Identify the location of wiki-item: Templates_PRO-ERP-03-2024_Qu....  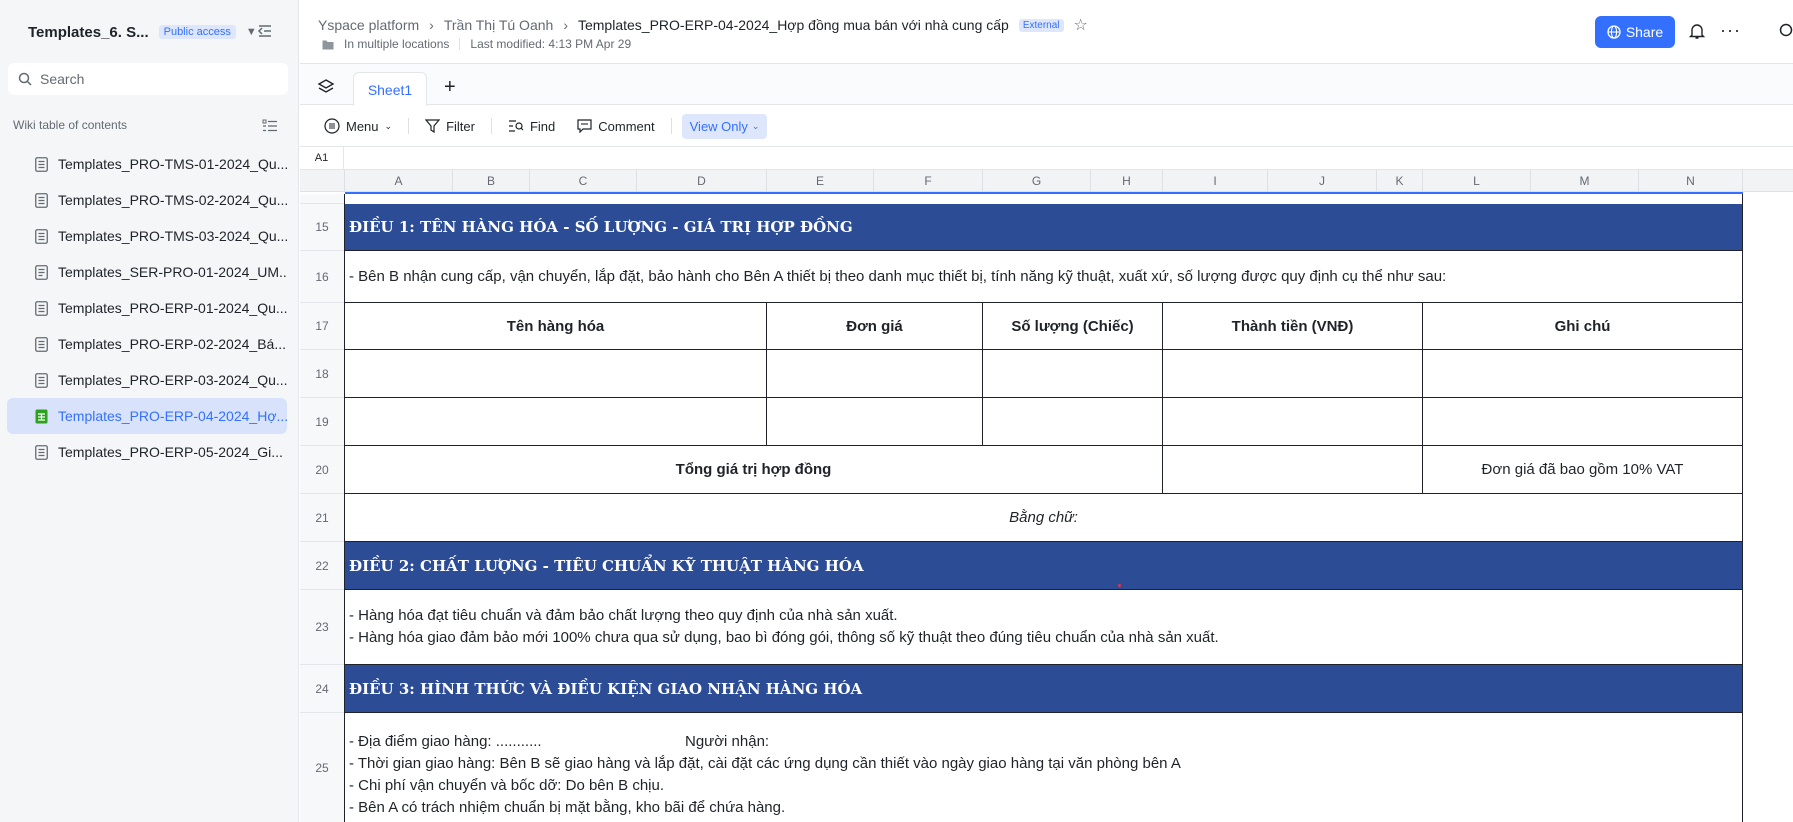
(147, 380).